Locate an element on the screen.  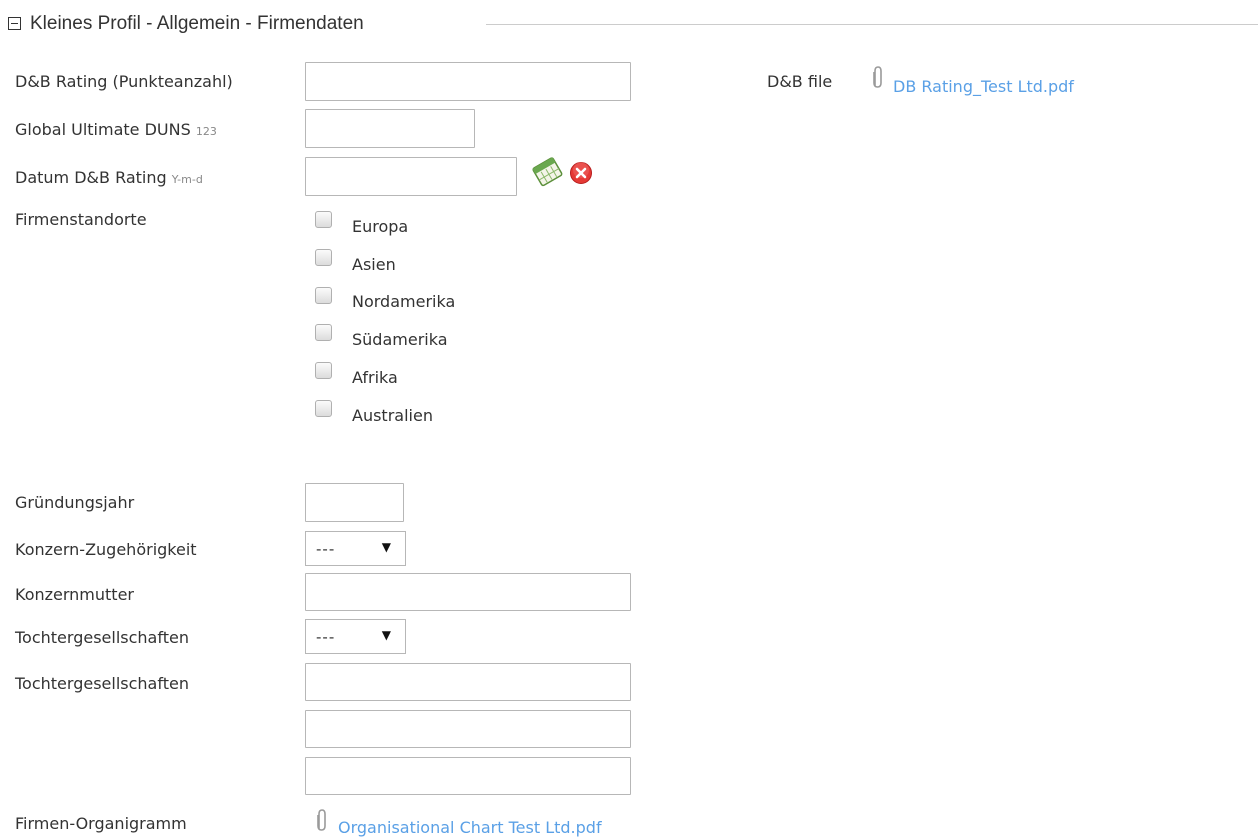
datum-rating-hint: Y-m-d is located at coordinates (187, 179).